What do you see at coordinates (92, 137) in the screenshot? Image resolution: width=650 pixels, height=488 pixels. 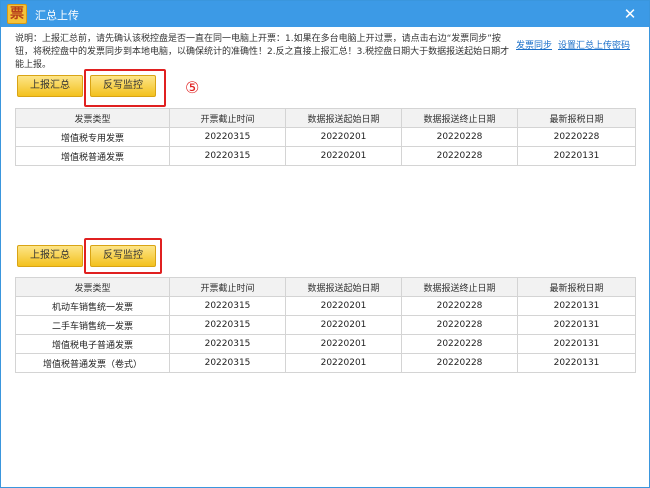 I see `cell-invoice-type: 增值税专用发票` at bounding box center [92, 137].